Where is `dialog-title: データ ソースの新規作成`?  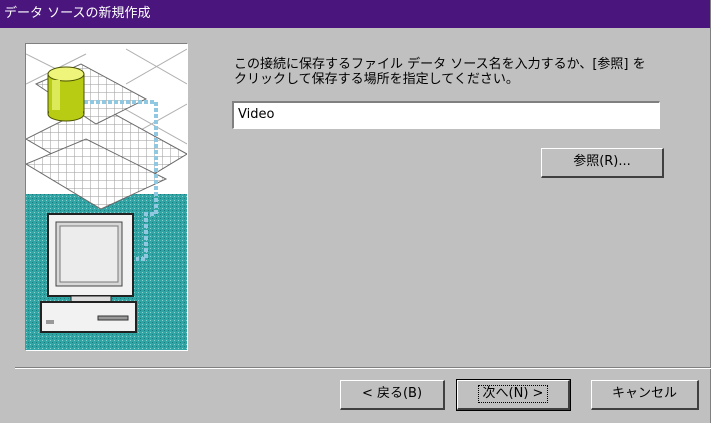 dialog-title: データ ソースの新規作成 is located at coordinates (355, 14).